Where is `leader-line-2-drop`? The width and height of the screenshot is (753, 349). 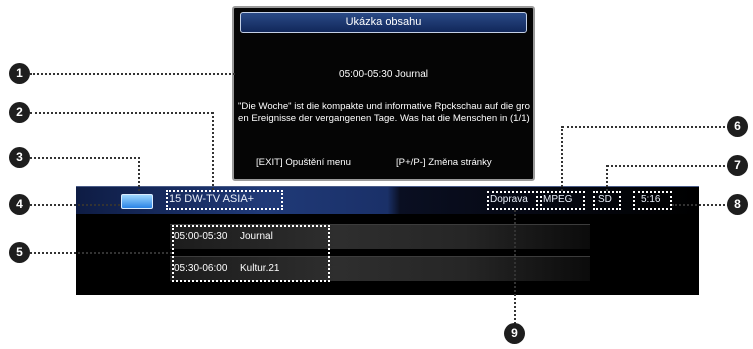
leader-line-2-drop is located at coordinates (213, 151).